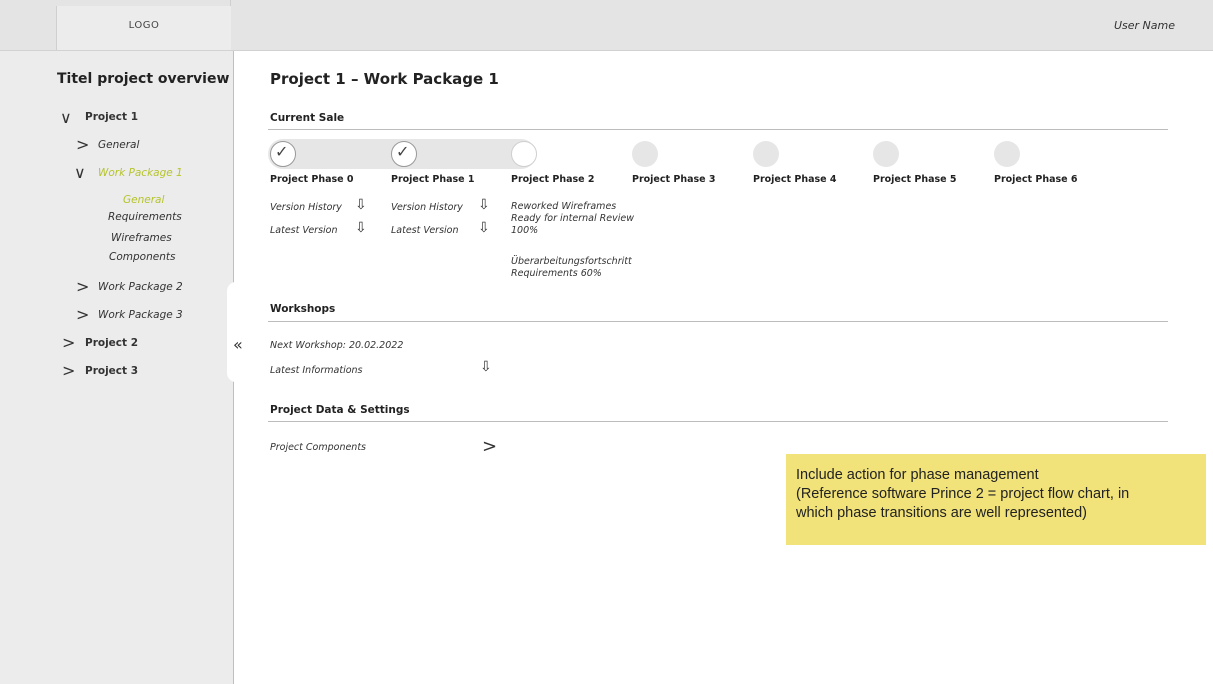  Describe the element at coordinates (118, 145) in the screenshot. I see `tree-item-general: General` at that location.